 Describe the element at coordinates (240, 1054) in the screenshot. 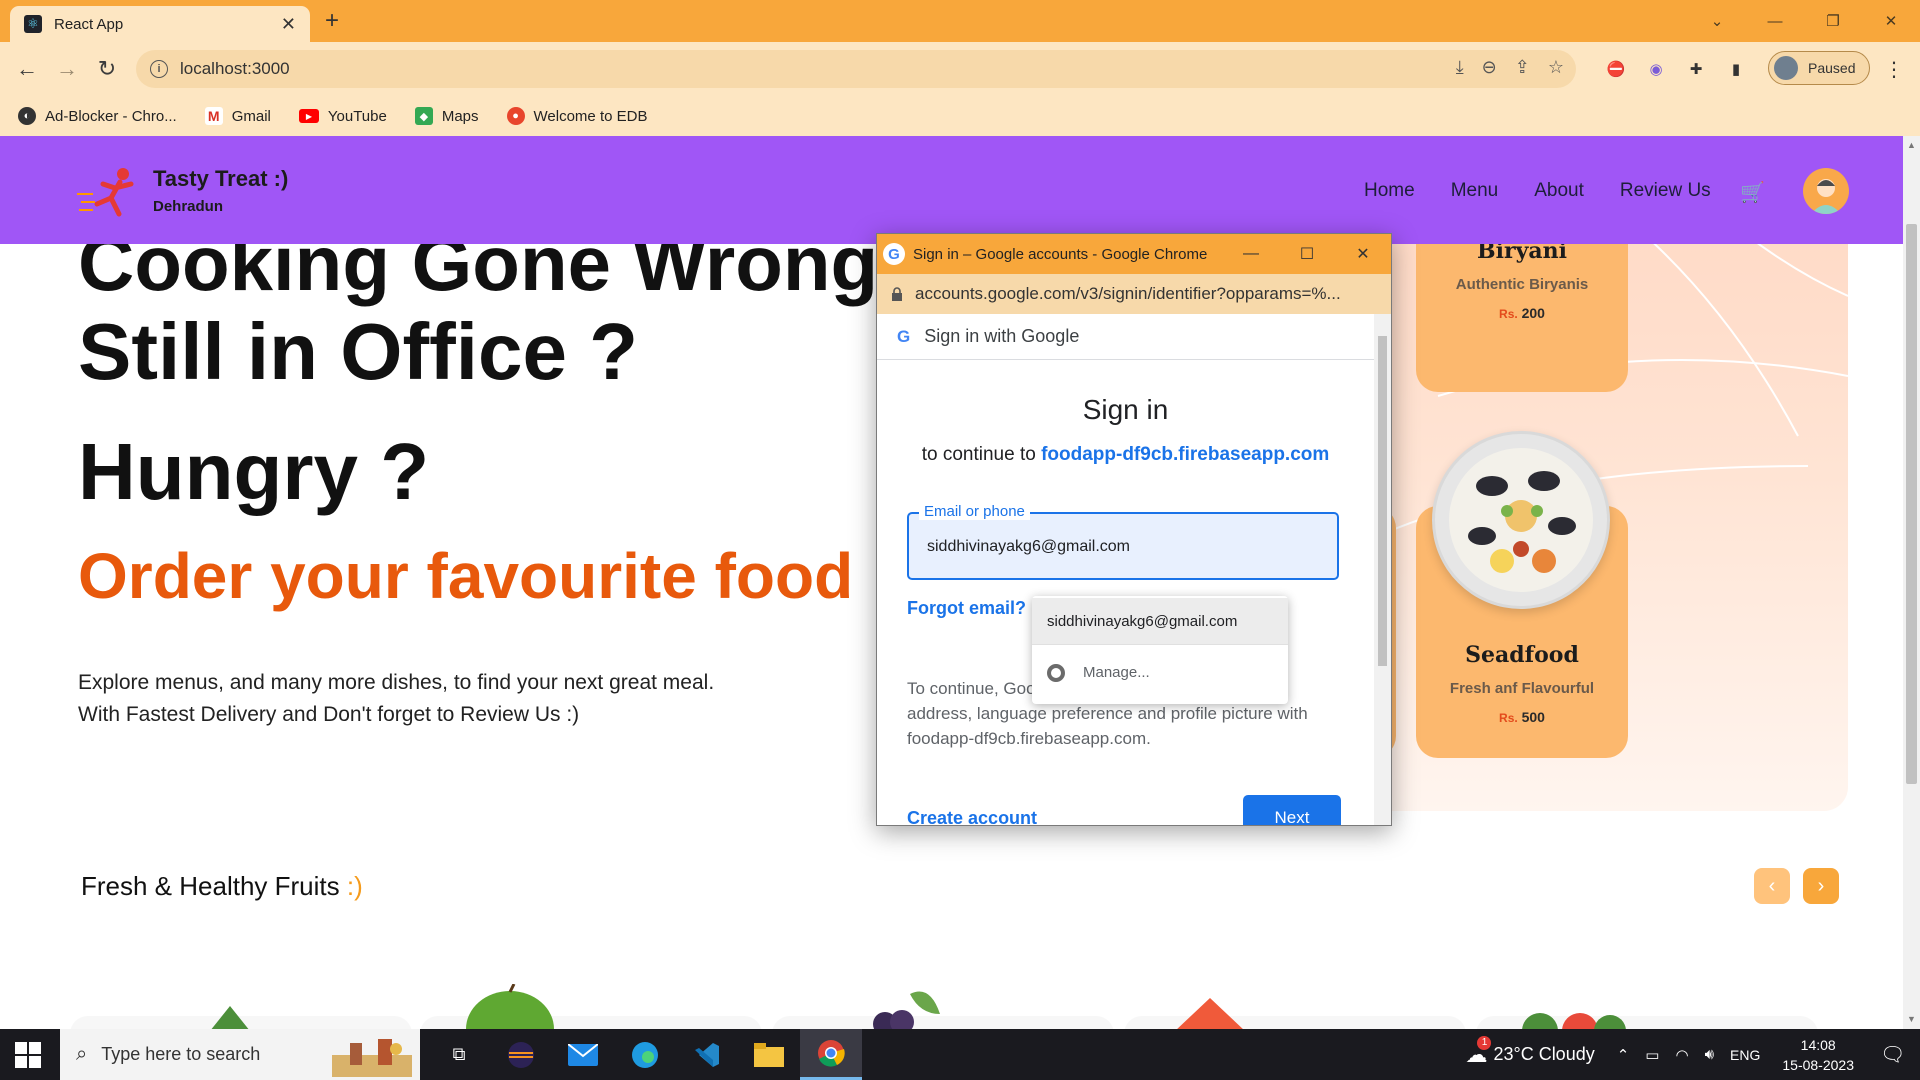

I see `taskbar-search: ⌕ Type here to search` at that location.